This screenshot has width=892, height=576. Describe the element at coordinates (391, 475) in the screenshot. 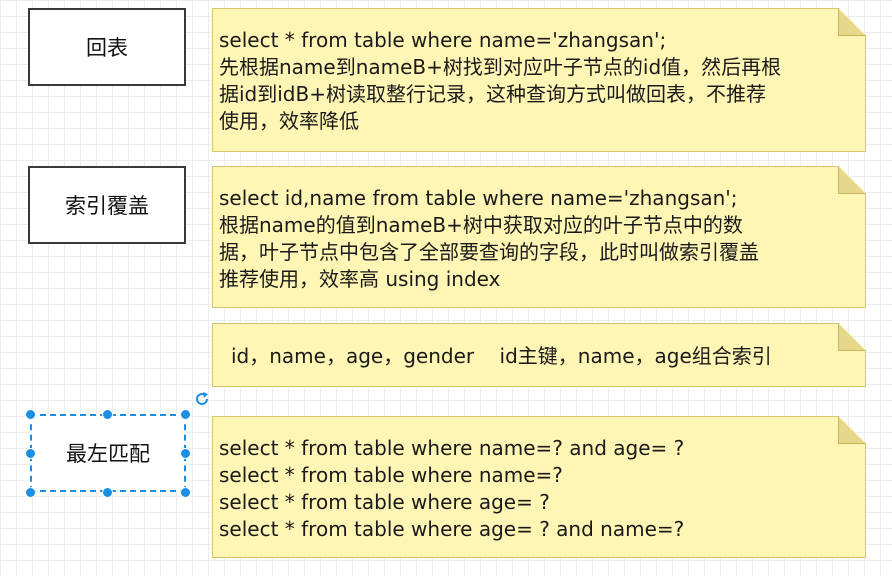

I see `note-line: select * from table where name=?` at that location.